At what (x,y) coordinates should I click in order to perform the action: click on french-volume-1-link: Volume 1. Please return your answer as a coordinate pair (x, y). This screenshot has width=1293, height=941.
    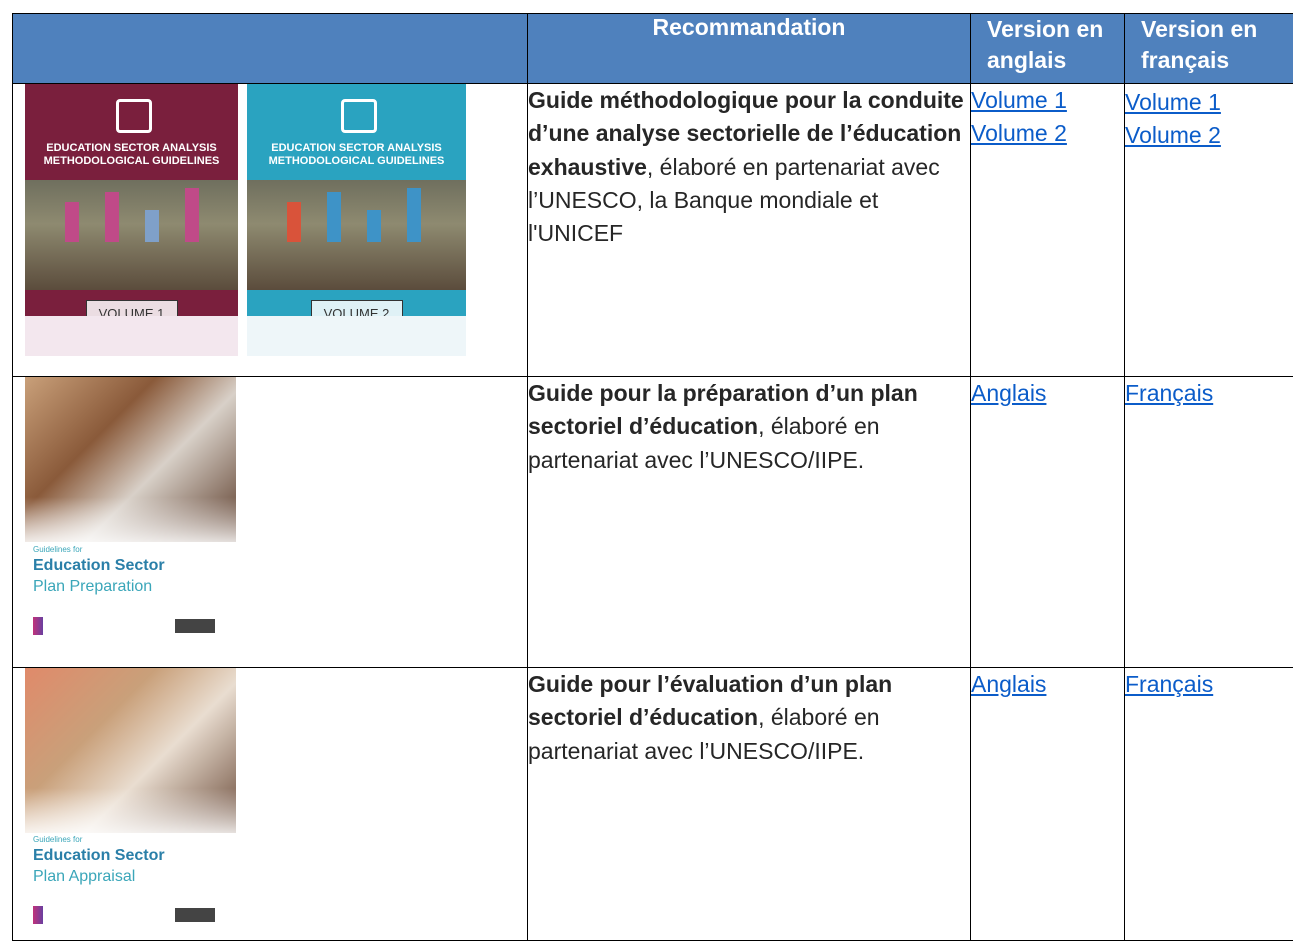
    Looking at the image, I should click on (1209, 102).